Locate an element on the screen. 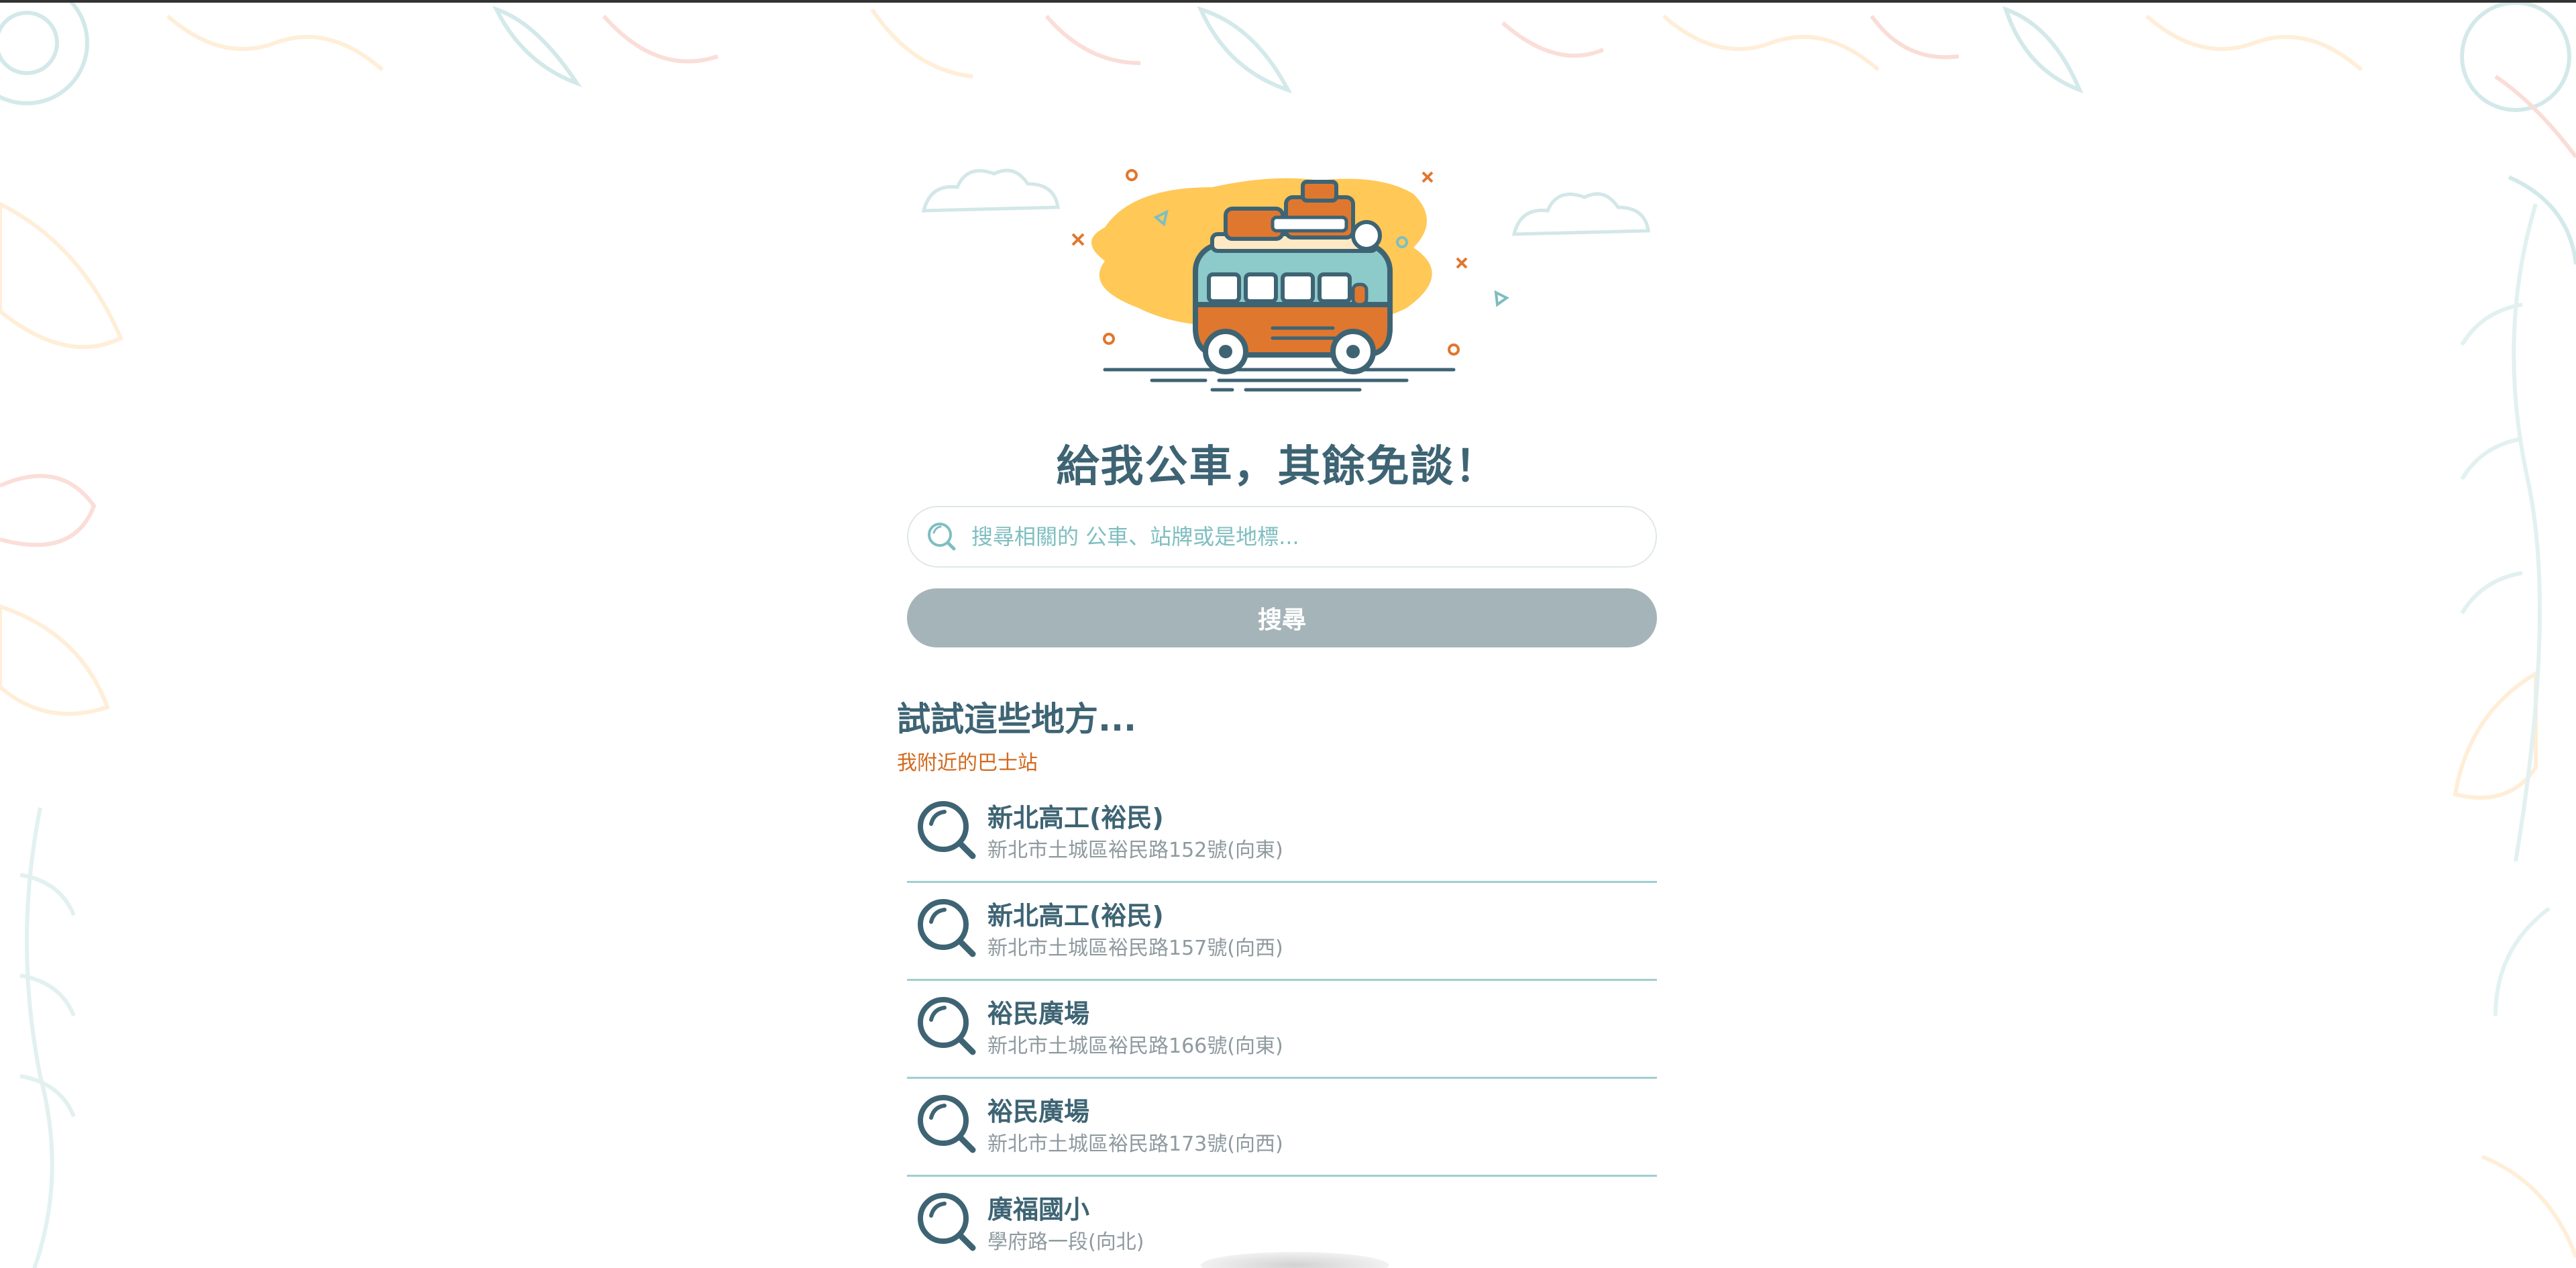 The width and height of the screenshot is (2576, 1268). list-item: 裕民廣場 新北市土城區裕民路166號(向東) is located at coordinates (1282, 1030).